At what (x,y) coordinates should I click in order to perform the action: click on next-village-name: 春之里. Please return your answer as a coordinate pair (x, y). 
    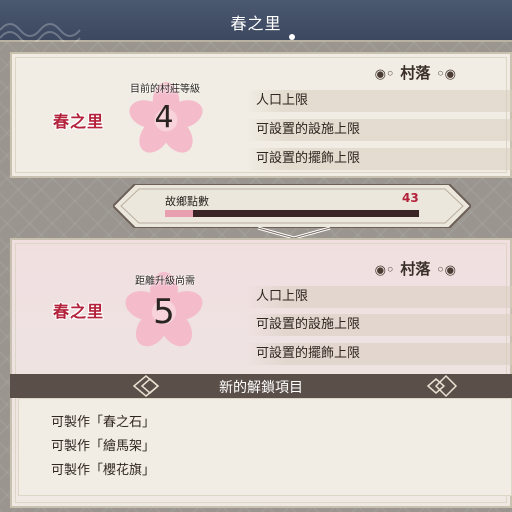
    Looking at the image, I should click on (79, 311).